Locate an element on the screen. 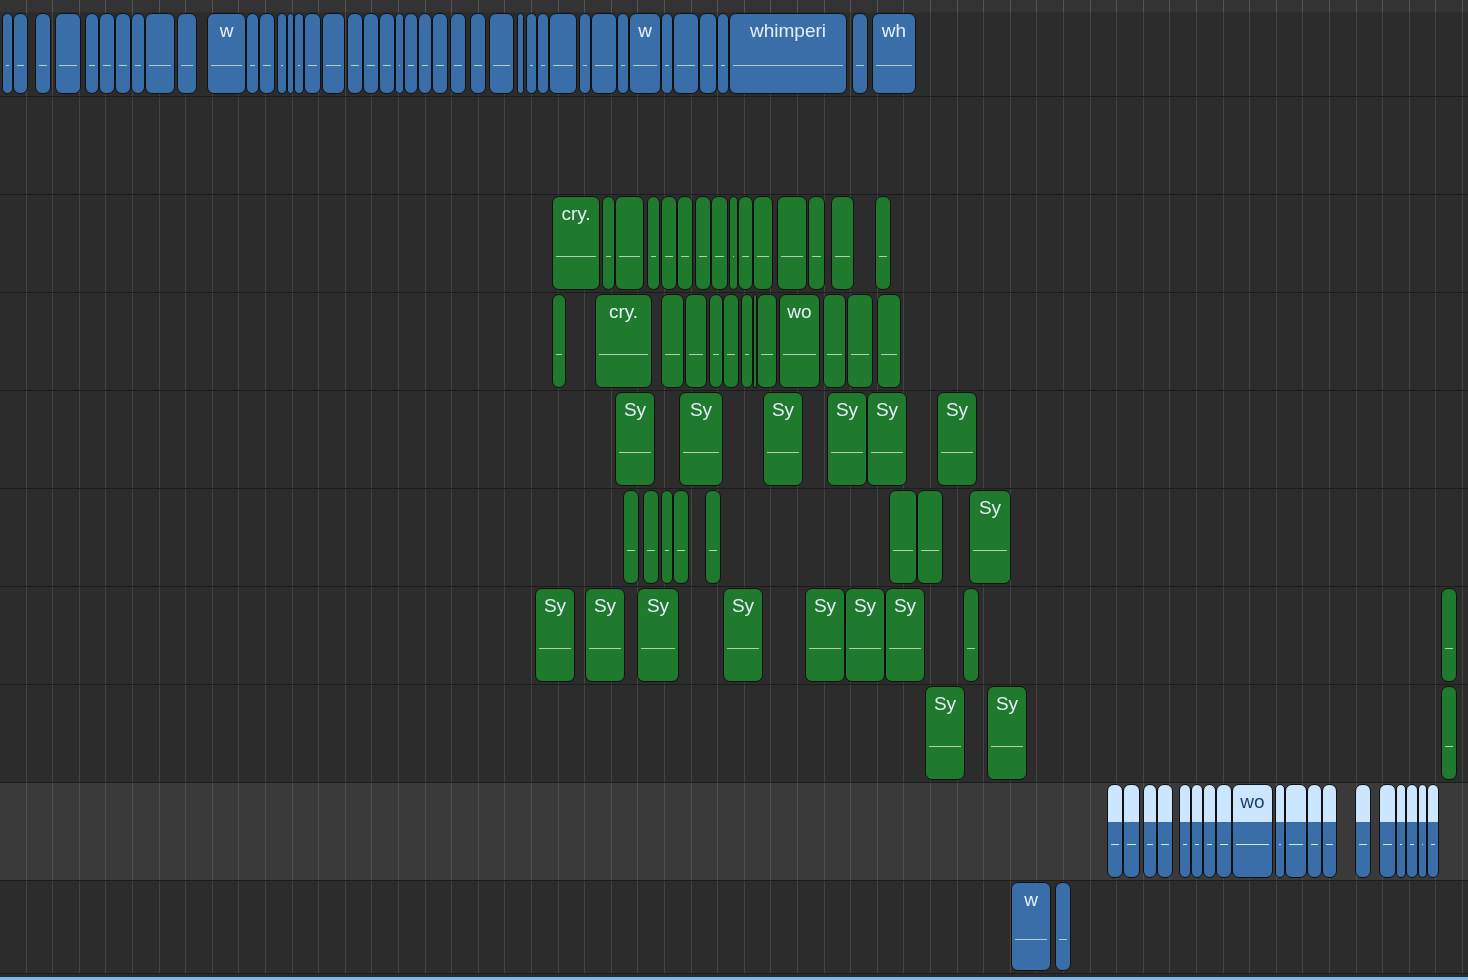  audio-region: wh is located at coordinates (894, 53).